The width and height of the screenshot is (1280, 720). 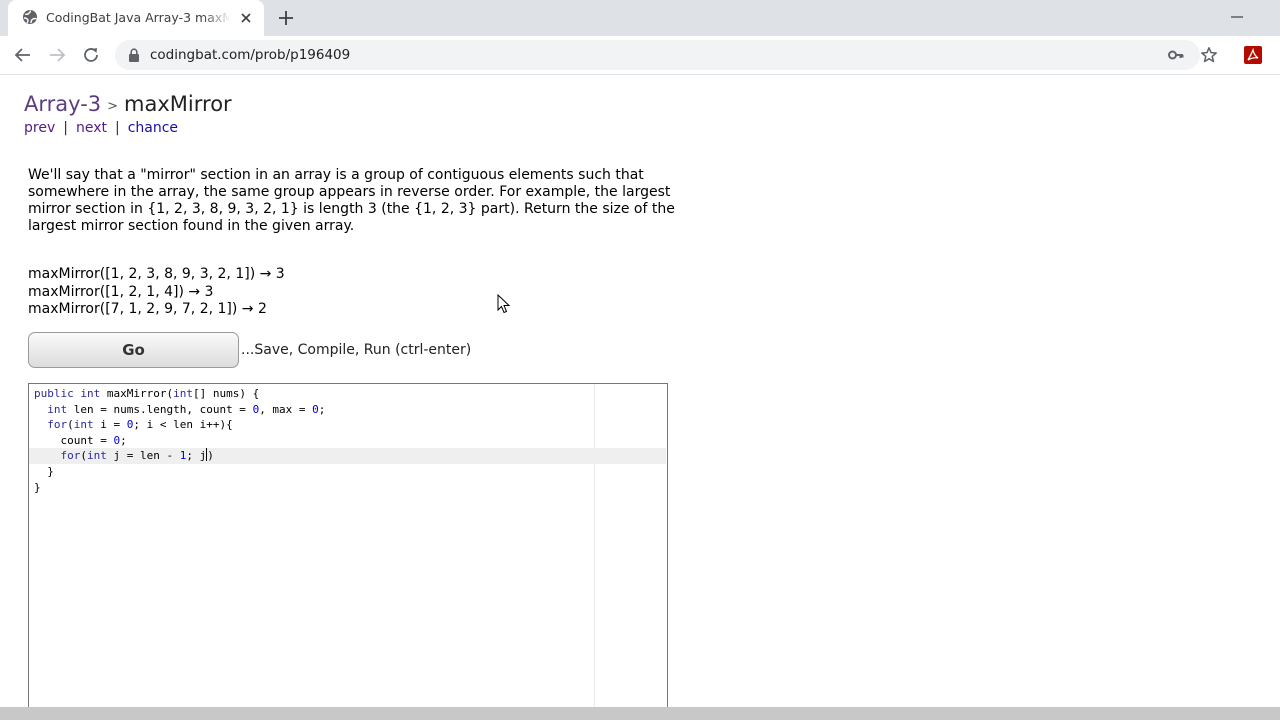 I want to click on browser-tab: CodingBat Java Array-3 maxMirror, so click(x=136, y=18).